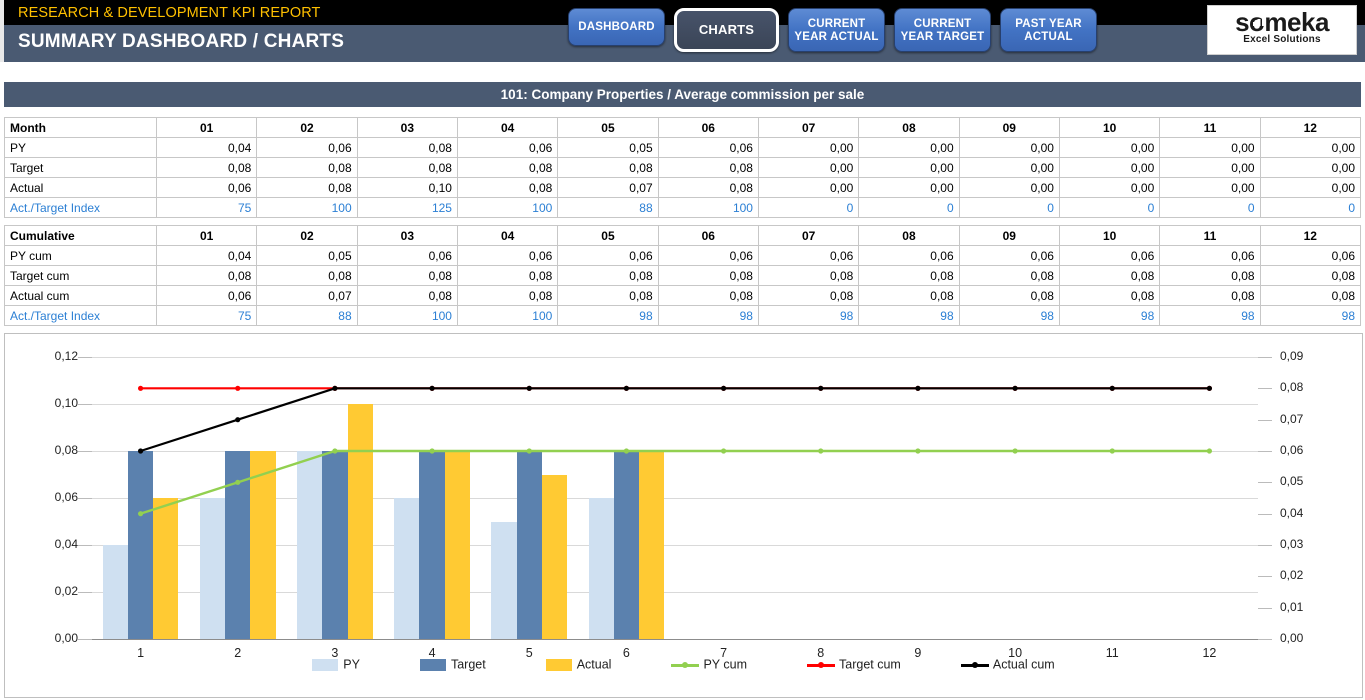 The width and height of the screenshot is (1365, 700). What do you see at coordinates (351, 665) in the screenshot?
I see `legend-label: PY` at bounding box center [351, 665].